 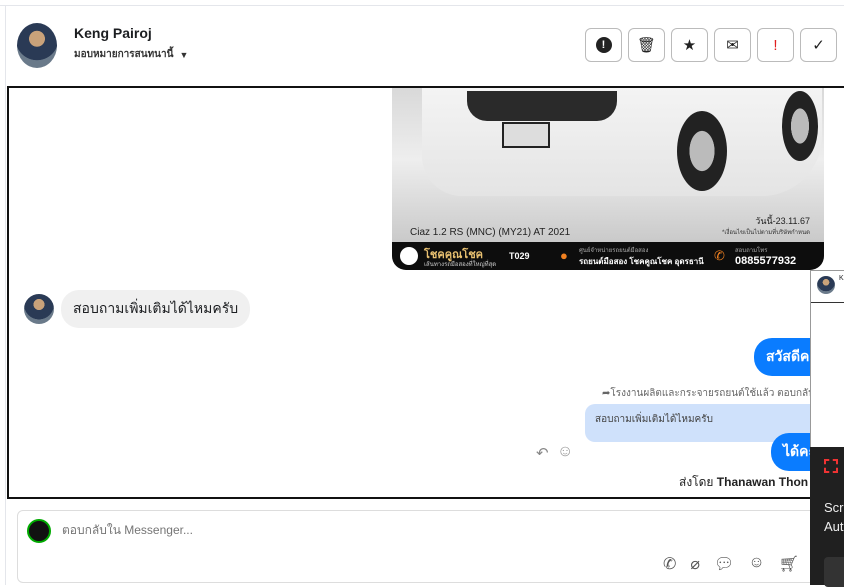 What do you see at coordinates (724, 564) in the screenshot?
I see `saved-replies-icon: 💬︎` at bounding box center [724, 564].